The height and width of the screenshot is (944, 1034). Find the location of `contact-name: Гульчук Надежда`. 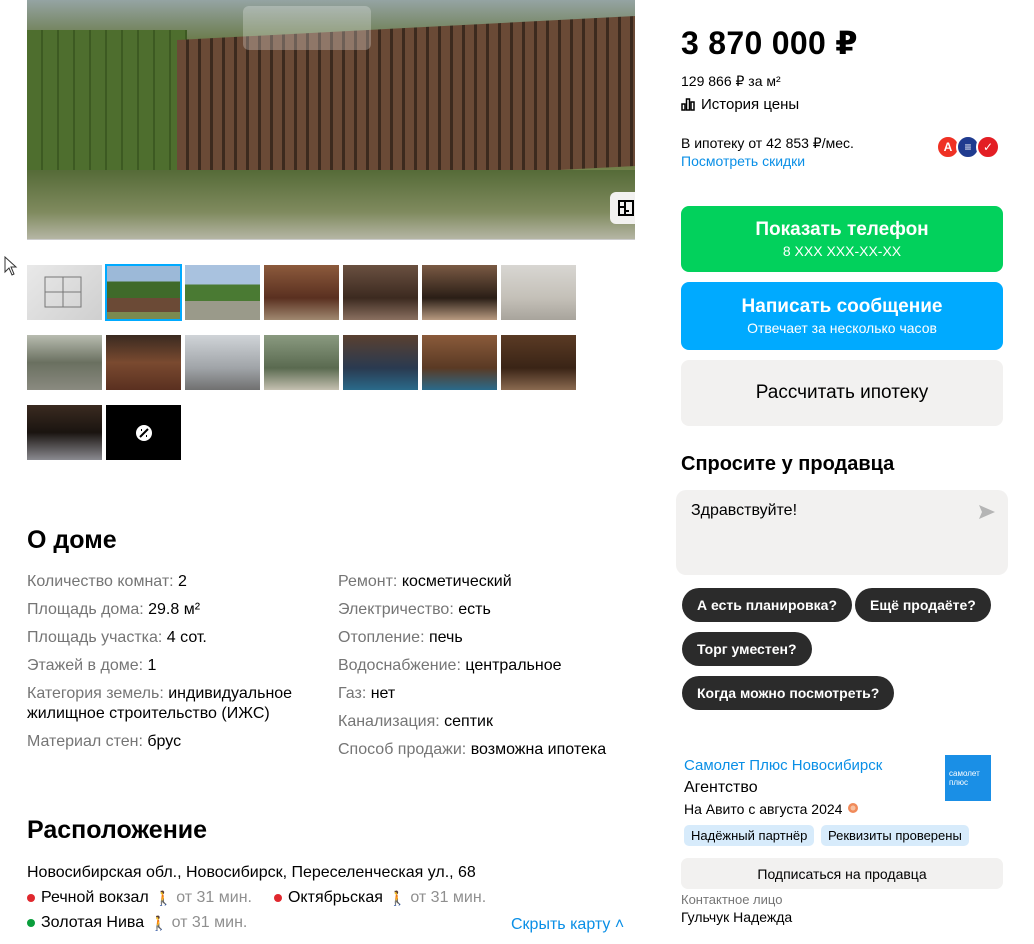

contact-name: Гульчук Надежда is located at coordinates (737, 917).